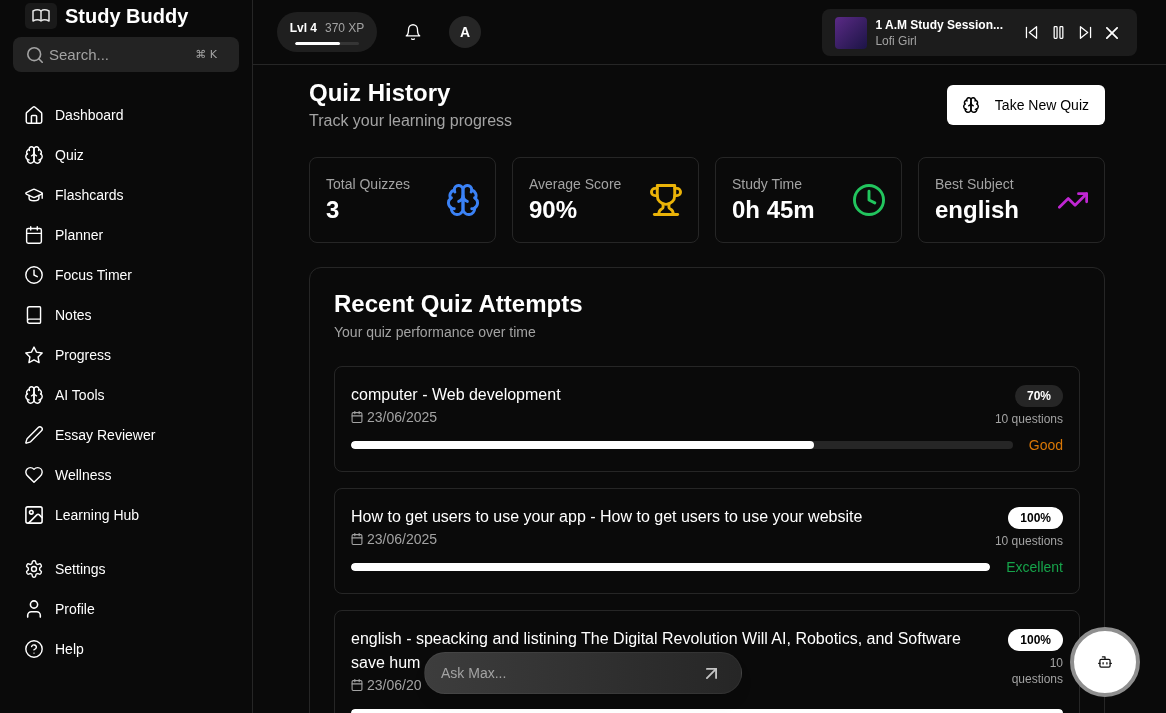 The width and height of the screenshot is (1166, 713). What do you see at coordinates (126, 115) in the screenshot?
I see `nav-item: Dashboard` at bounding box center [126, 115].